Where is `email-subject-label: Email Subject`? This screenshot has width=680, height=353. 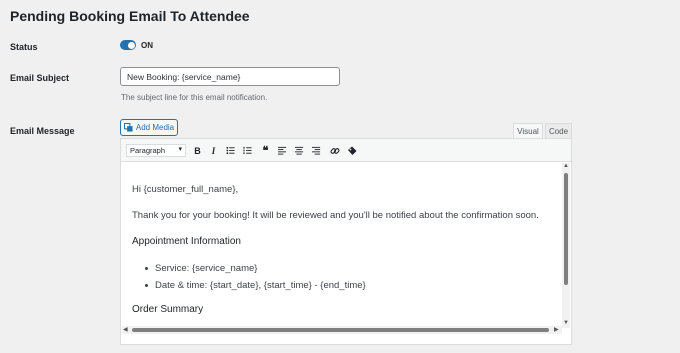
email-subject-label: Email Subject is located at coordinates (40, 78).